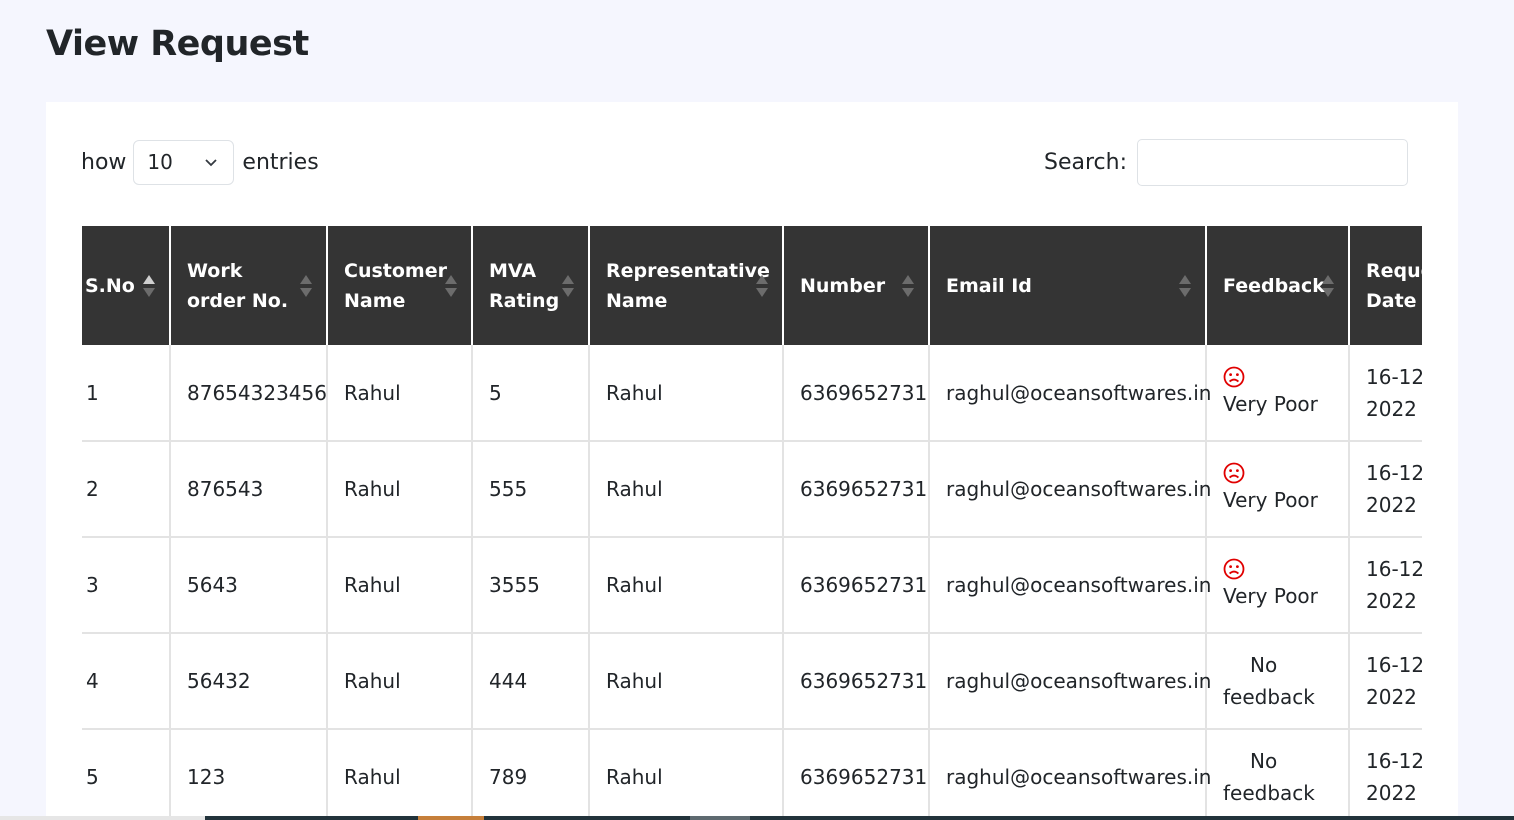 This screenshot has width=1514, height=820. Describe the element at coordinates (531, 774) in the screenshot. I see `mva-rating-cell: 789` at that location.